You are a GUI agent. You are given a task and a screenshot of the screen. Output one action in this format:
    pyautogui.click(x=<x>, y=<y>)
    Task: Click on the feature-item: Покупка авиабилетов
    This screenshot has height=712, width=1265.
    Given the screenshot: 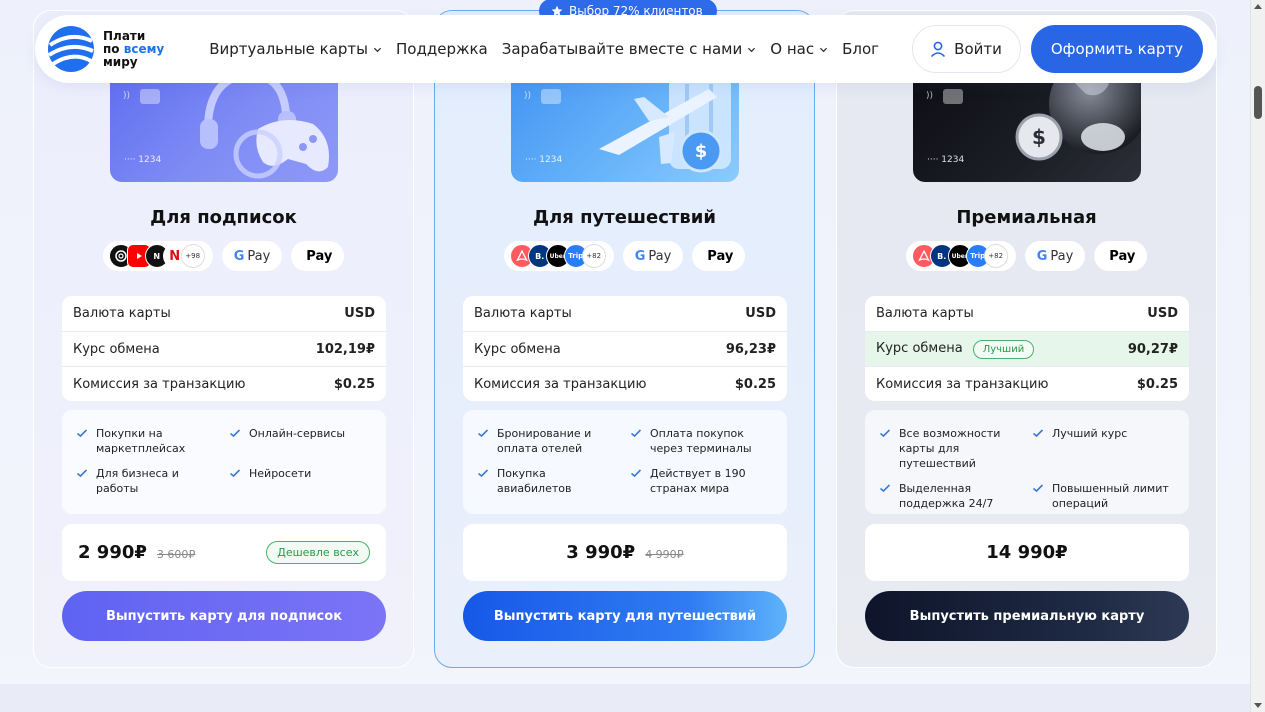 What is the action you would take?
    pyautogui.click(x=548, y=481)
    